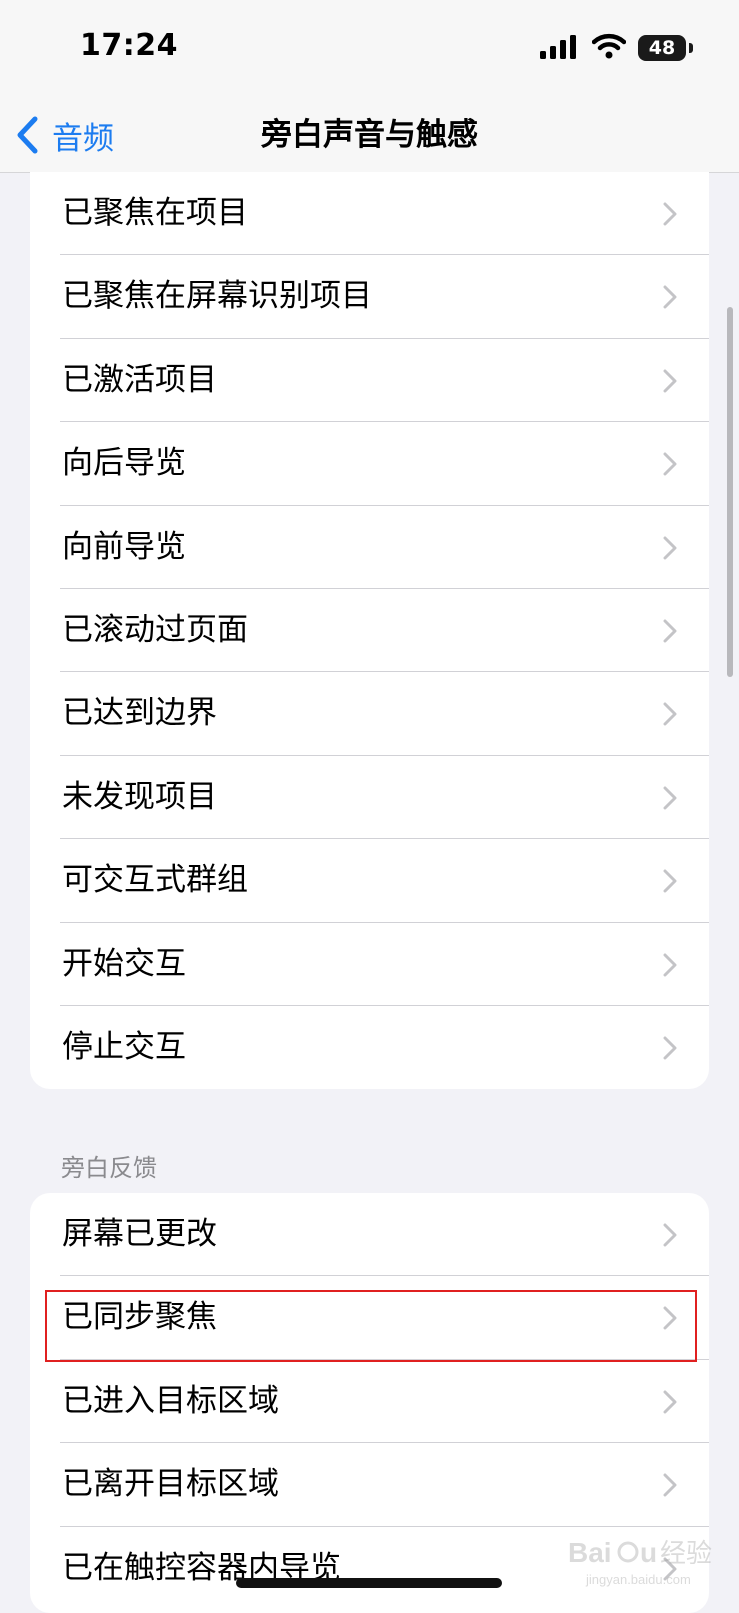 This screenshot has height=1613, width=739. Describe the element at coordinates (369, 714) in the screenshot. I see `list-item: 已达到边界` at that location.